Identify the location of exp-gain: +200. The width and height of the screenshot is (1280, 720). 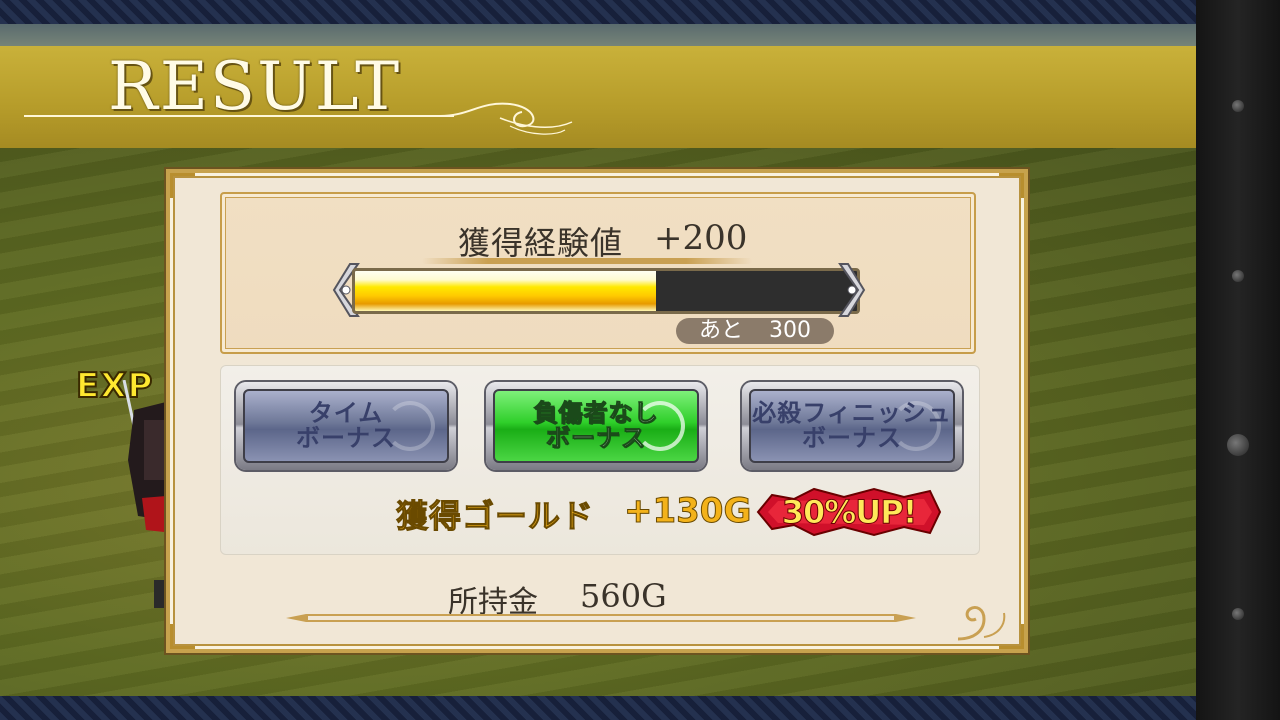
(701, 238).